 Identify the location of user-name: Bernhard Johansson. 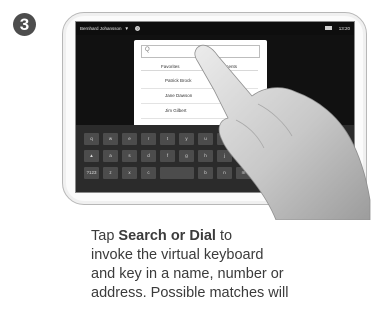
(101, 28).